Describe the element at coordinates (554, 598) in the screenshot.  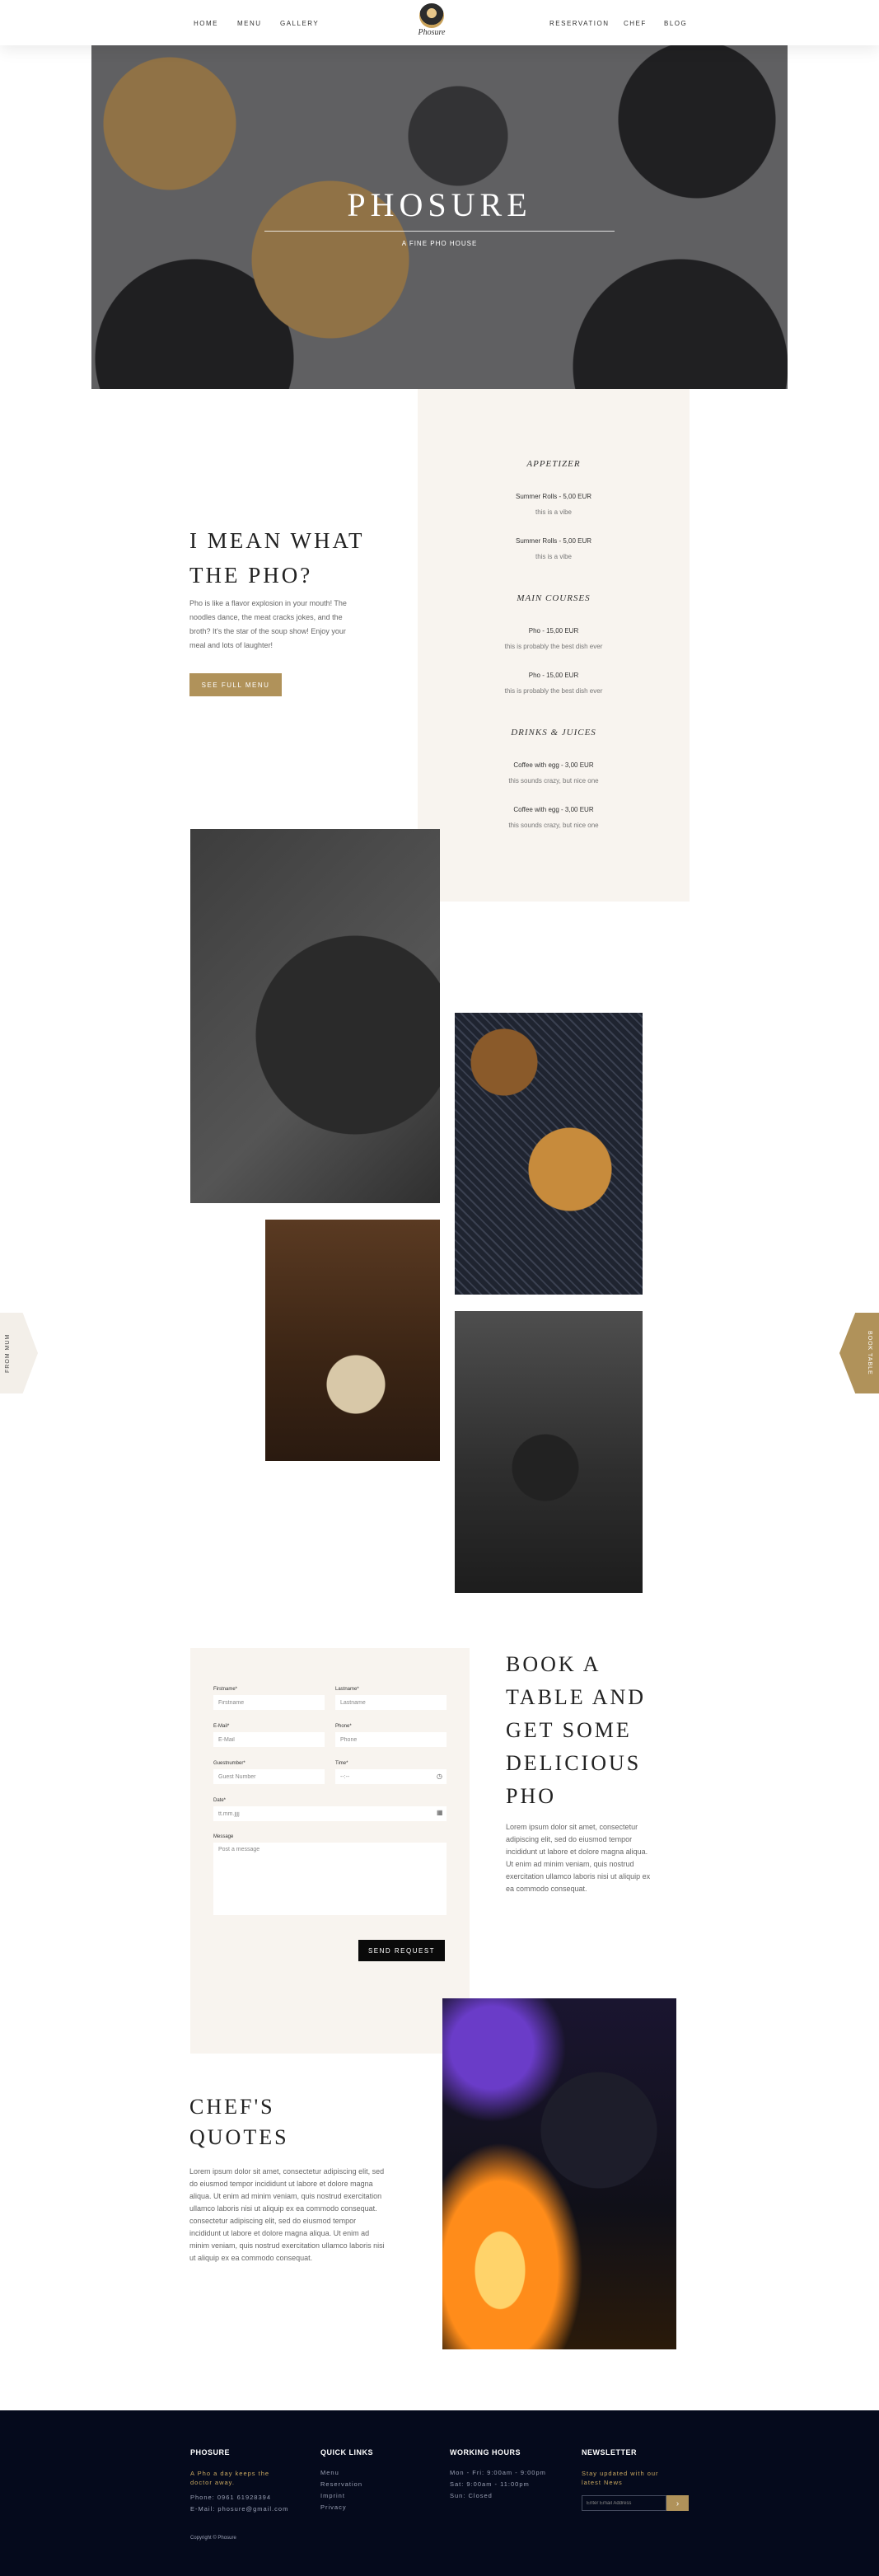
I see `menu-section-title: MAIN COURSES` at that location.